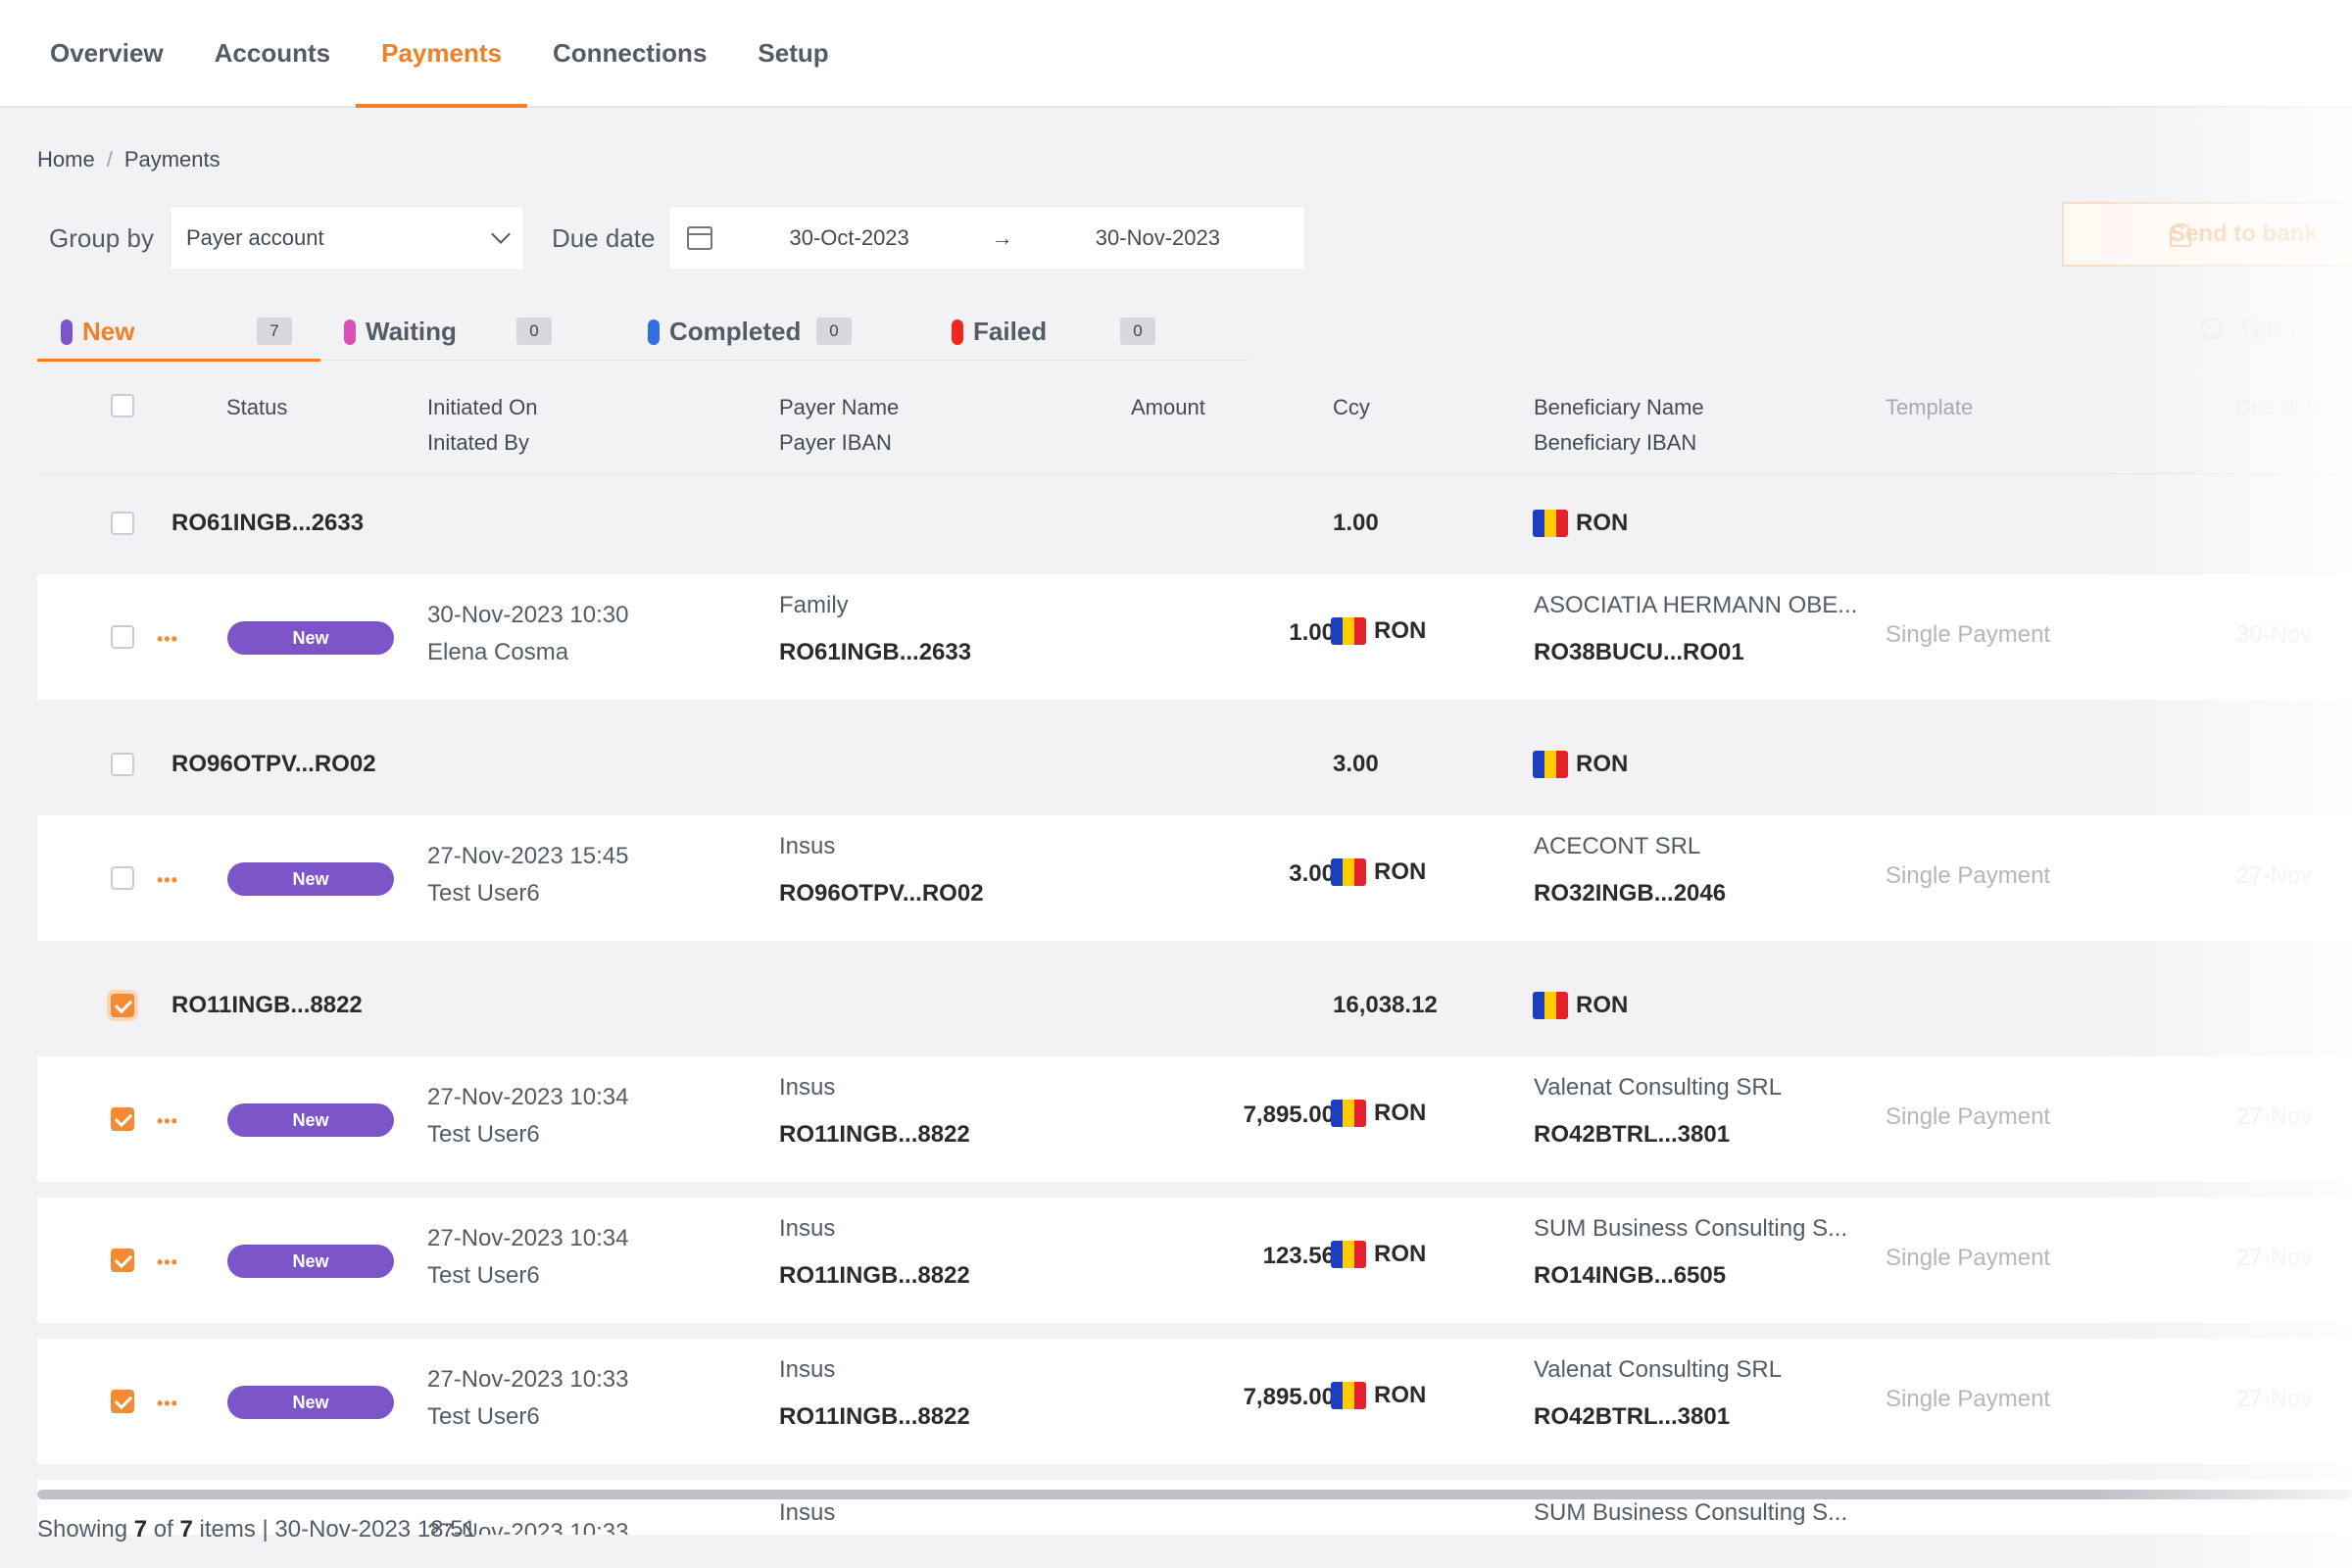 This screenshot has height=1568, width=2352. Describe the element at coordinates (839, 425) in the screenshot. I see `col-payer: Payer Name Payer IBAN` at that location.